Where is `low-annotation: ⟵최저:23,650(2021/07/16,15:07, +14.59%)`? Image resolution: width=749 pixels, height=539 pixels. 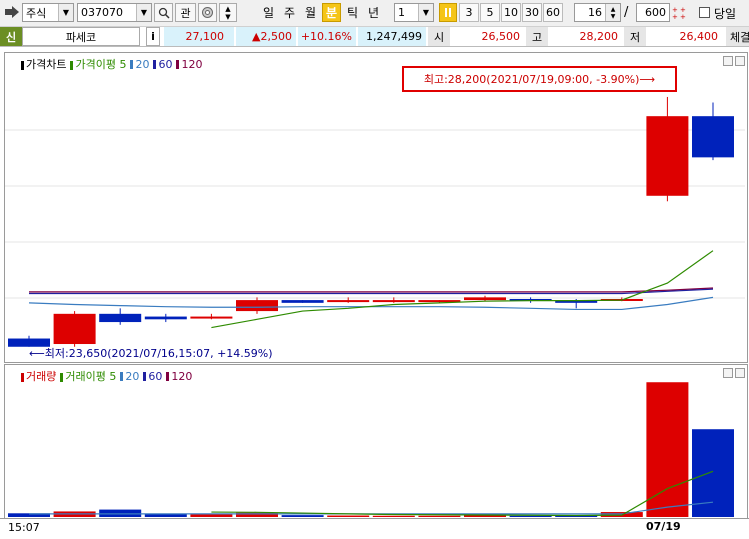 low-annotation: ⟵최저:23,650(2021/07/16,15:07, +14.59%) is located at coordinates (151, 353).